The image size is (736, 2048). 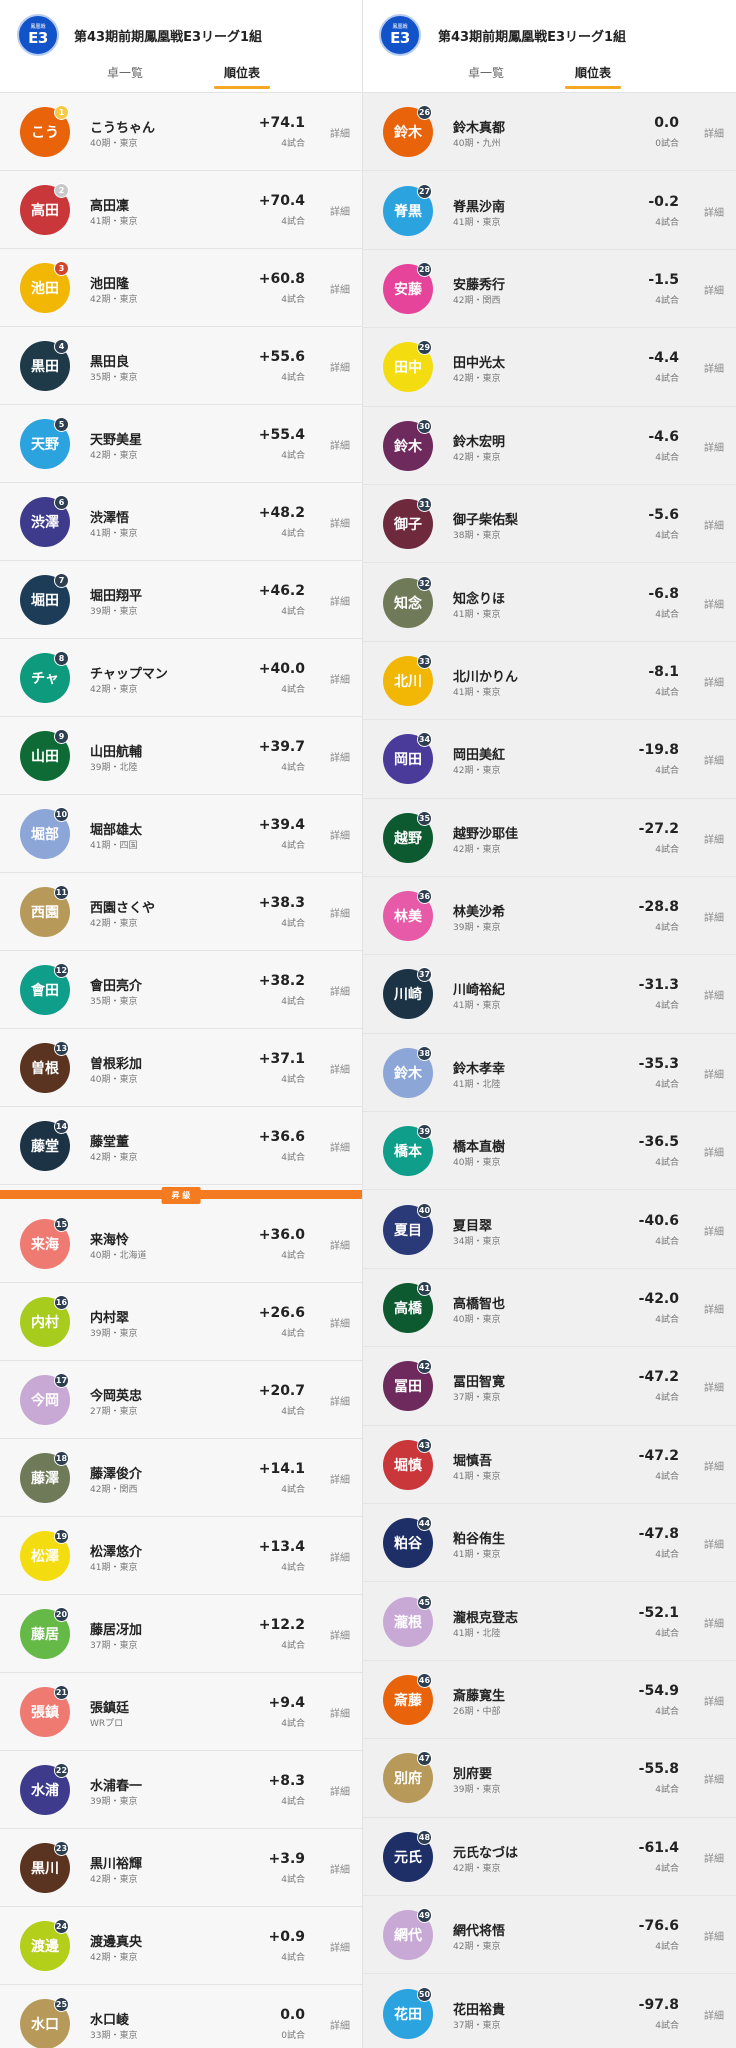 What do you see at coordinates (116, 1786) in the screenshot?
I see `player-name: 水浦春一` at bounding box center [116, 1786].